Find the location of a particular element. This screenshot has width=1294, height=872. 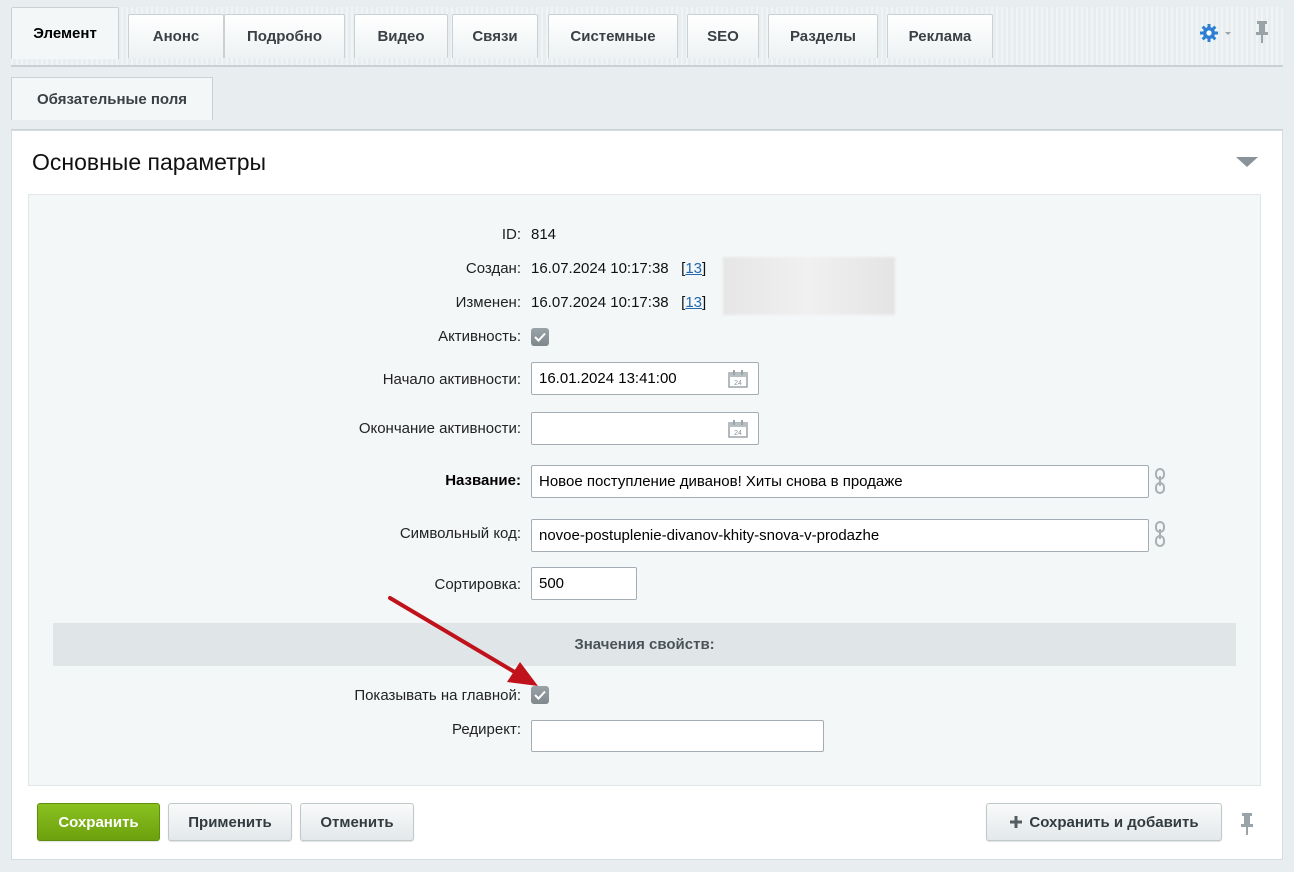

active-to-input: 24 is located at coordinates (645, 428).